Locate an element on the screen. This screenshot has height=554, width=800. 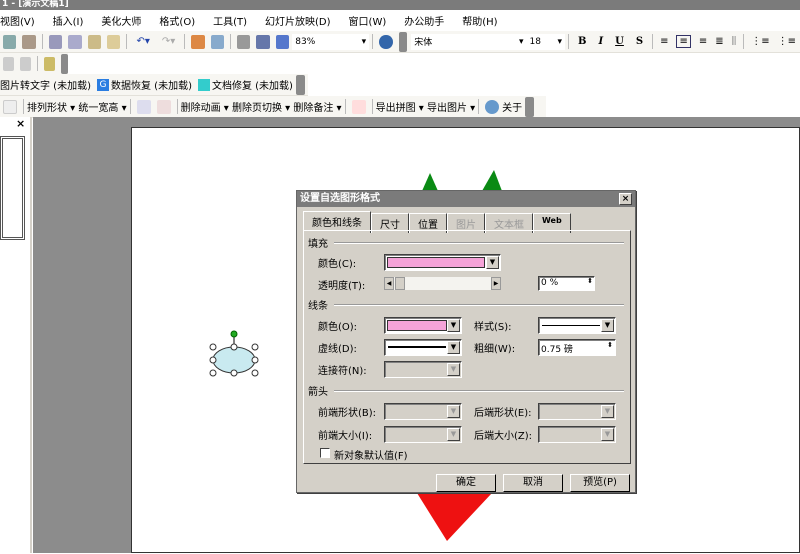
grid-icon is located at coordinates (282, 41).